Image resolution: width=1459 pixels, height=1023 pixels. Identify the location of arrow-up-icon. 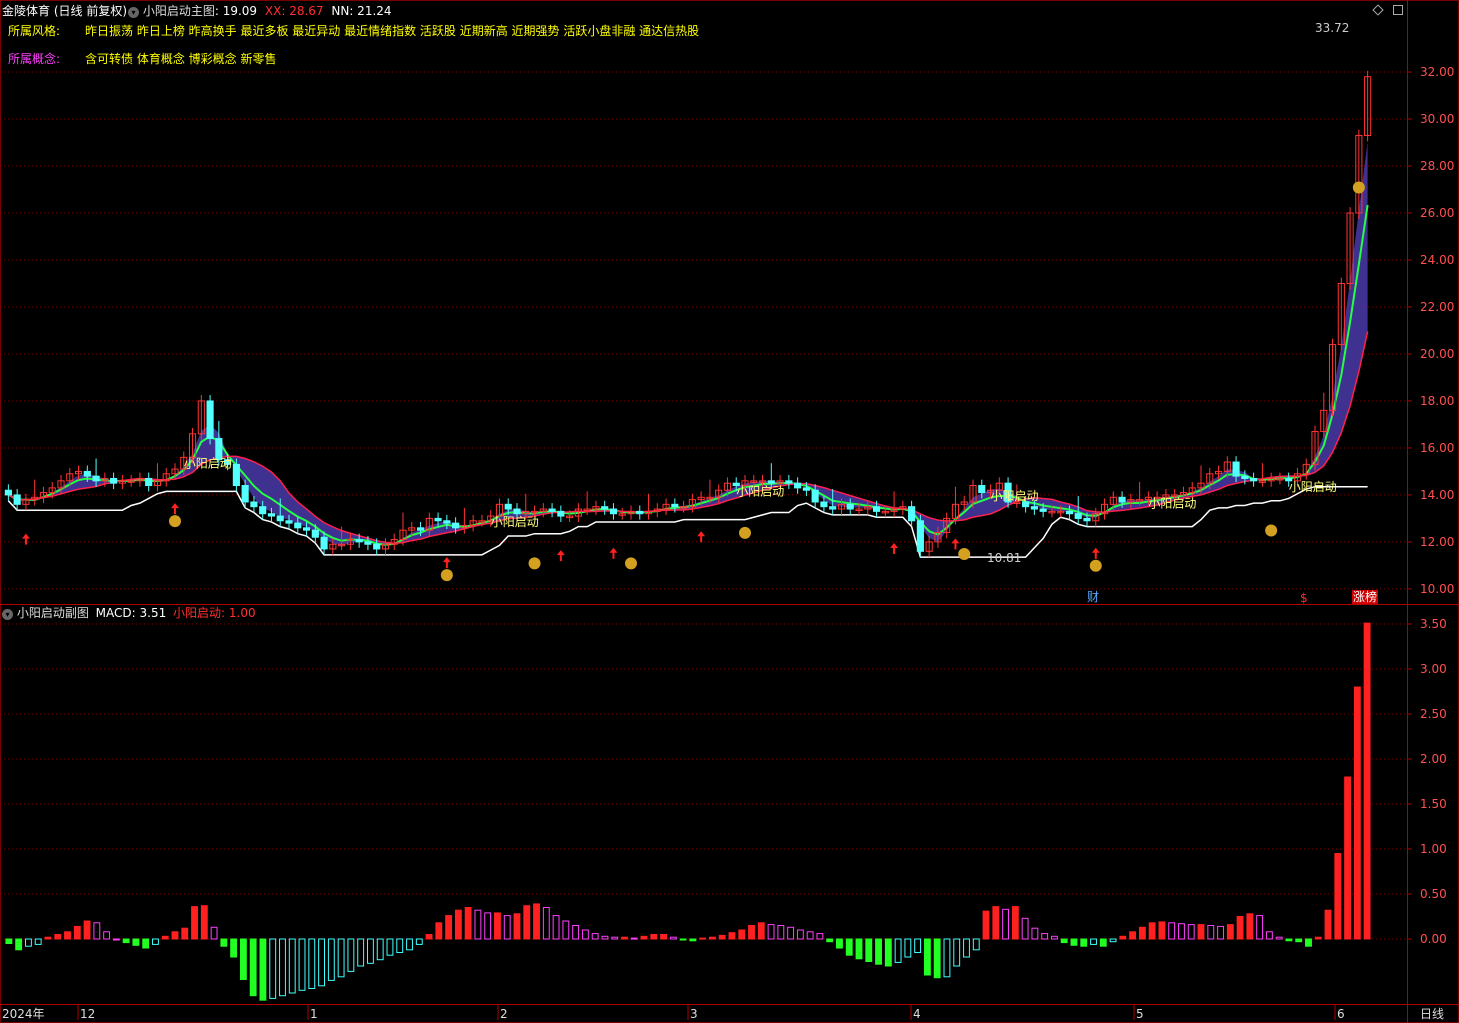
(175, 509).